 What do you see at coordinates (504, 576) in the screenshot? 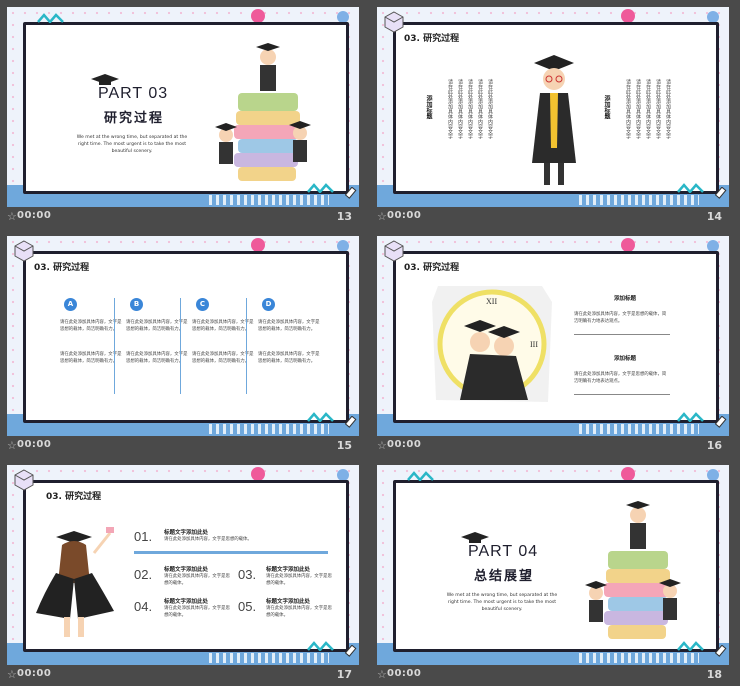
I see `part-title: 总结展望` at bounding box center [504, 576].